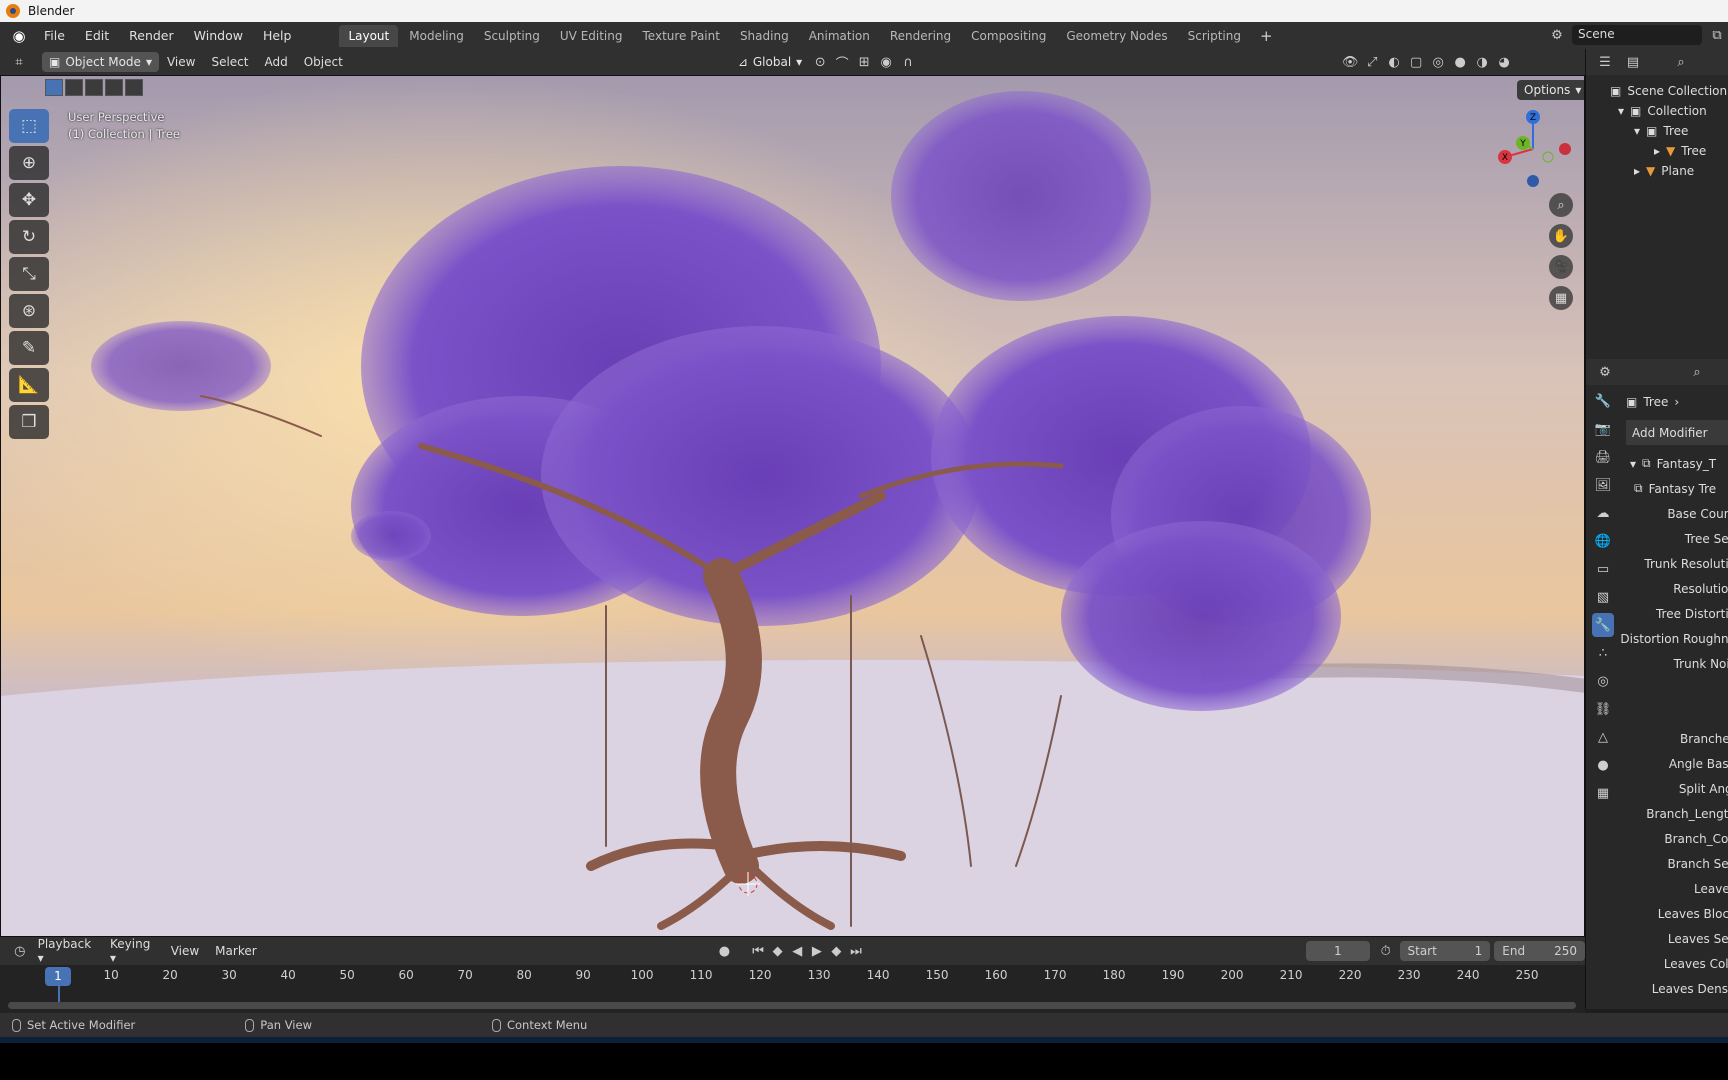 The image size is (1728, 1080). Describe the element at coordinates (1116, 36) in the screenshot. I see `tab-geometry-nodes: Geometry Nodes` at that location.